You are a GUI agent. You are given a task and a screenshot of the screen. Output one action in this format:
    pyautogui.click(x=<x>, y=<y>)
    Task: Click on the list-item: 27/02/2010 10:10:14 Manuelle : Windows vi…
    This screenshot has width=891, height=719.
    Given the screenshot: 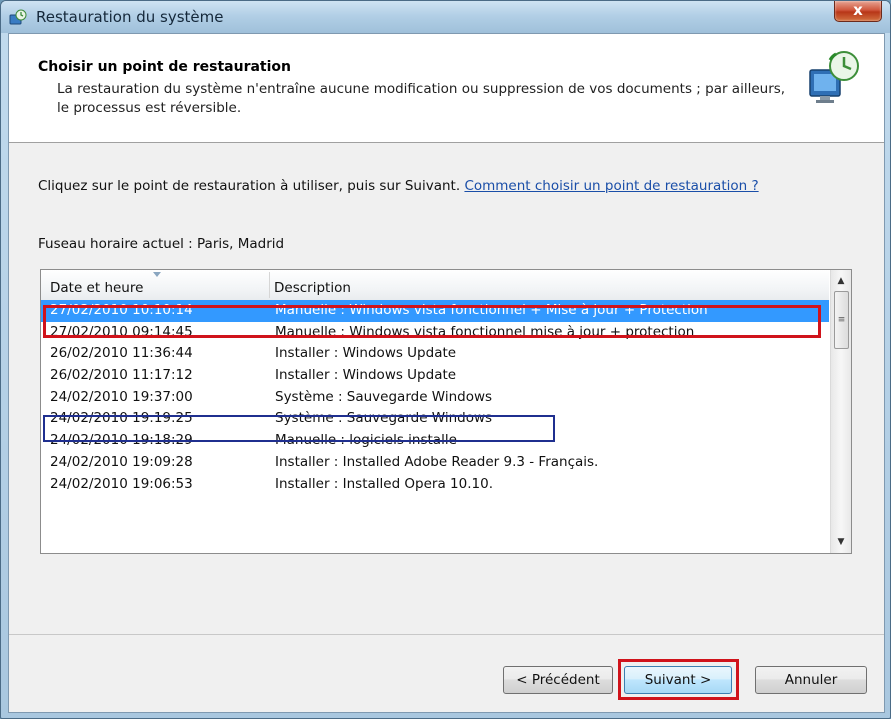 What is the action you would take?
    pyautogui.click(x=435, y=311)
    